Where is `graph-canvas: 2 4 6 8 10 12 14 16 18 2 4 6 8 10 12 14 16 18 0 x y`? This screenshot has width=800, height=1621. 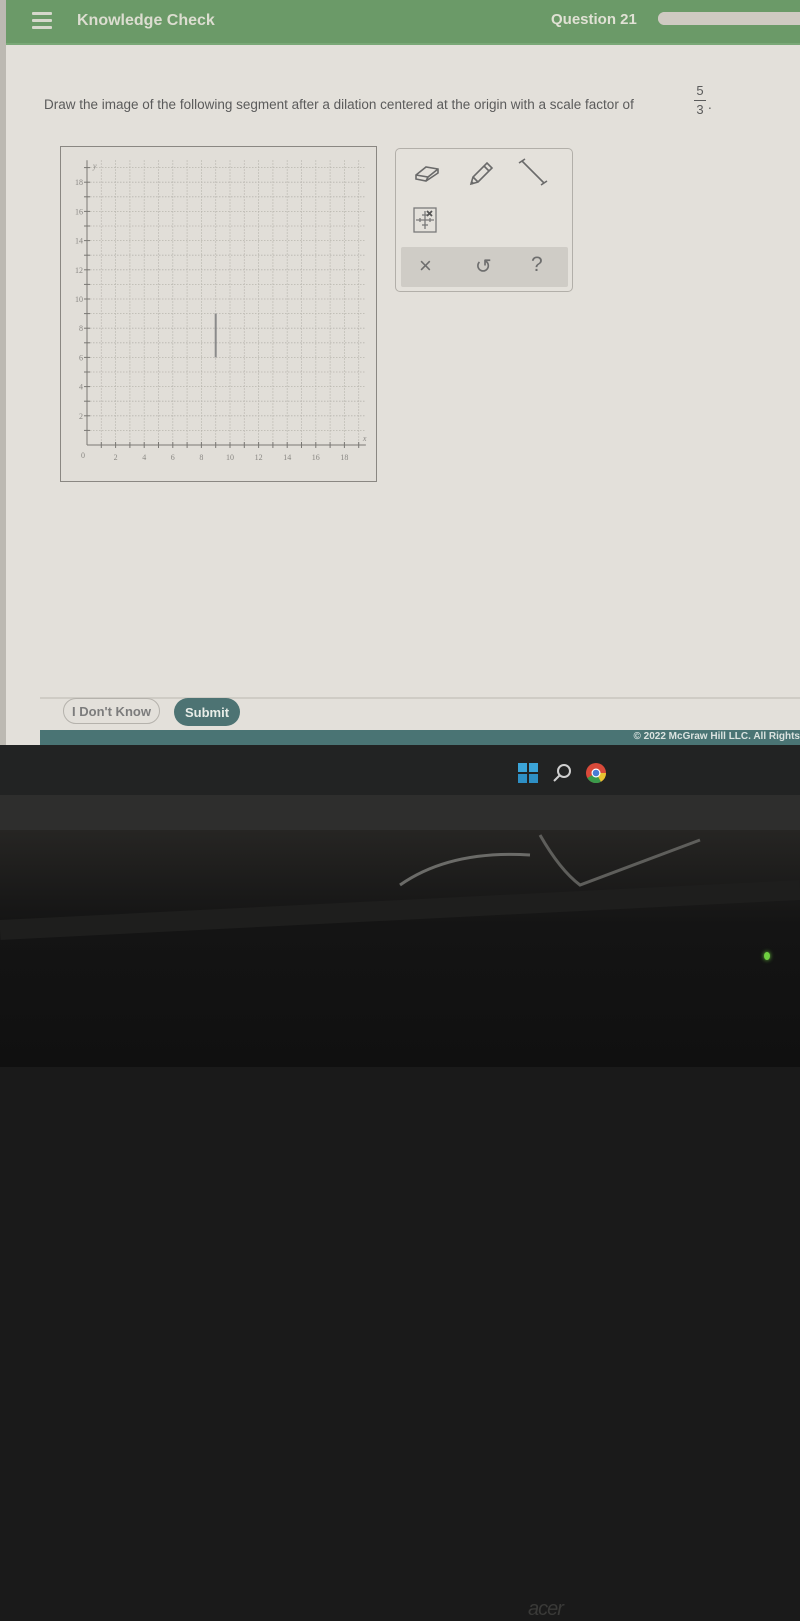 graph-canvas: 2 4 6 8 10 12 14 16 18 2 4 6 8 10 12 14 16 18 0 x y is located at coordinates (218, 314).